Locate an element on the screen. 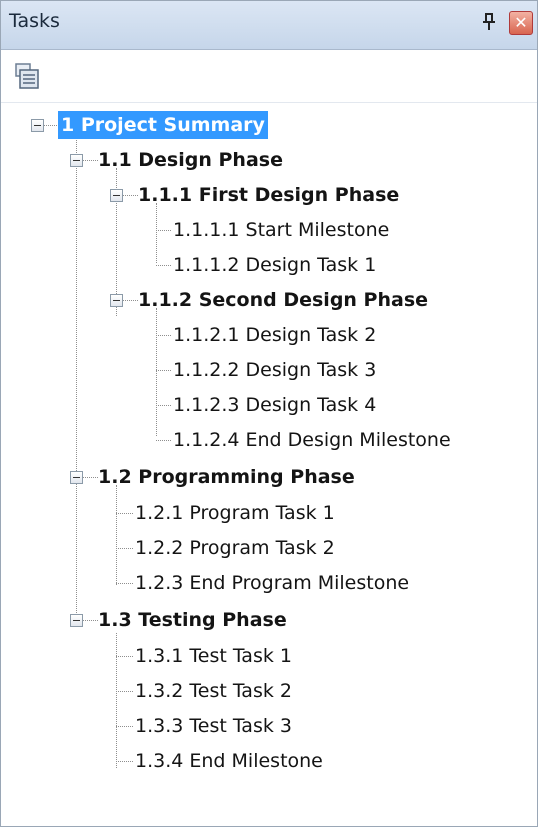 The height and width of the screenshot is (827, 538). pin-icon is located at coordinates (489, 25).